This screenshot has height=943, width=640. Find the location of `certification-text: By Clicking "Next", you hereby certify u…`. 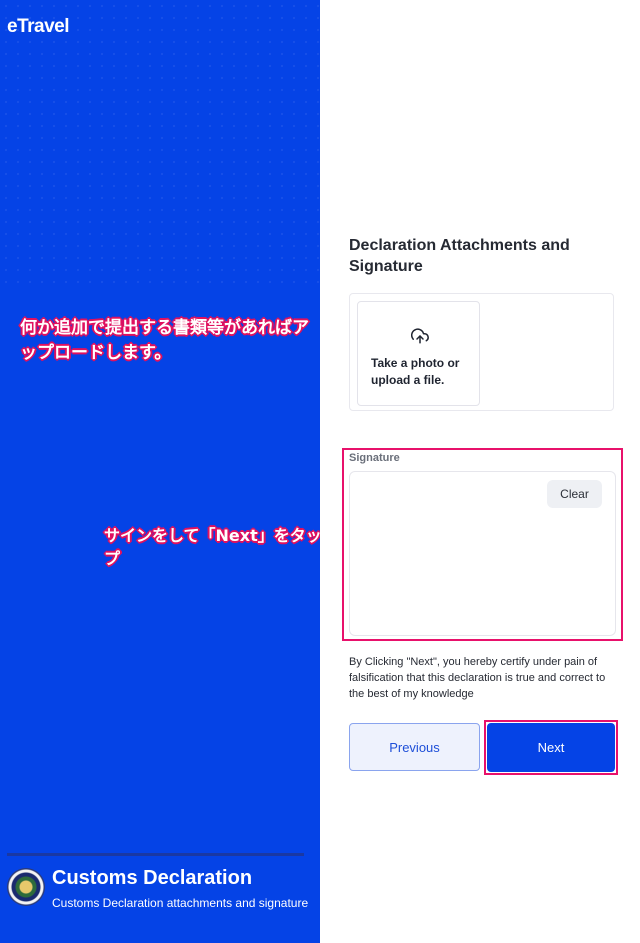

certification-text: By Clicking "Next", you hereby certify u… is located at coordinates (477, 678).